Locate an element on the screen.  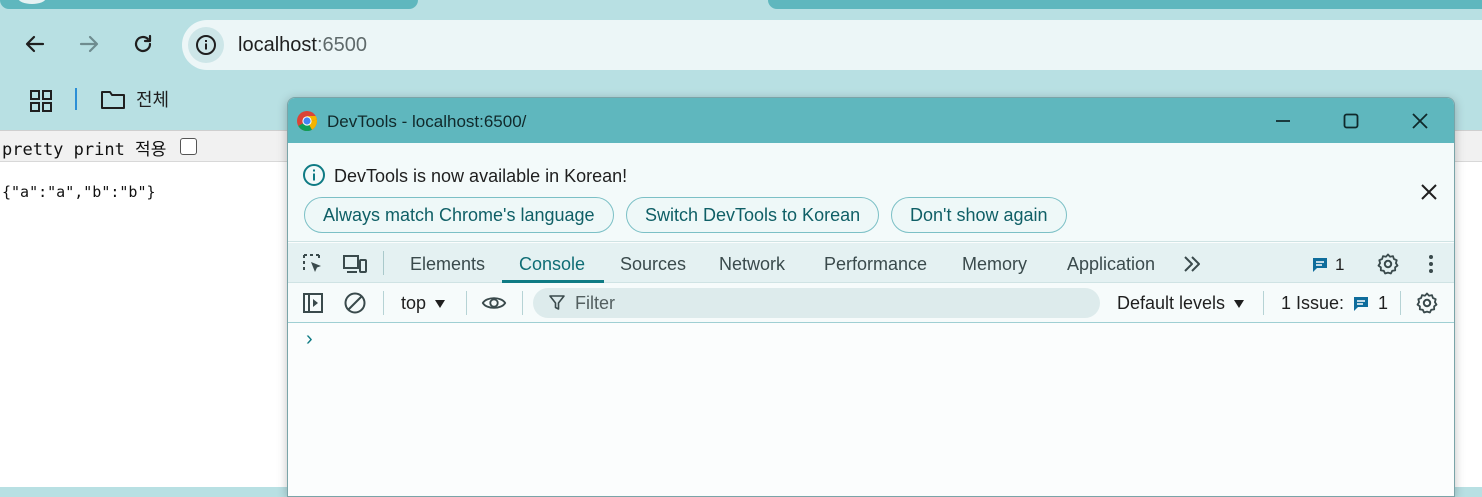
url-text: localhost:6500 is located at coordinates (302, 45).